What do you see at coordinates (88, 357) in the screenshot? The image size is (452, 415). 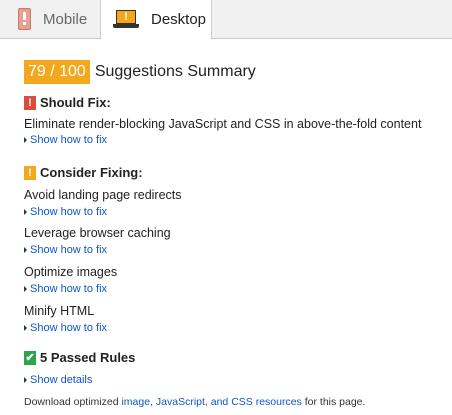 I see `passed-rules-heading-label: 5 Passed Rules` at bounding box center [88, 357].